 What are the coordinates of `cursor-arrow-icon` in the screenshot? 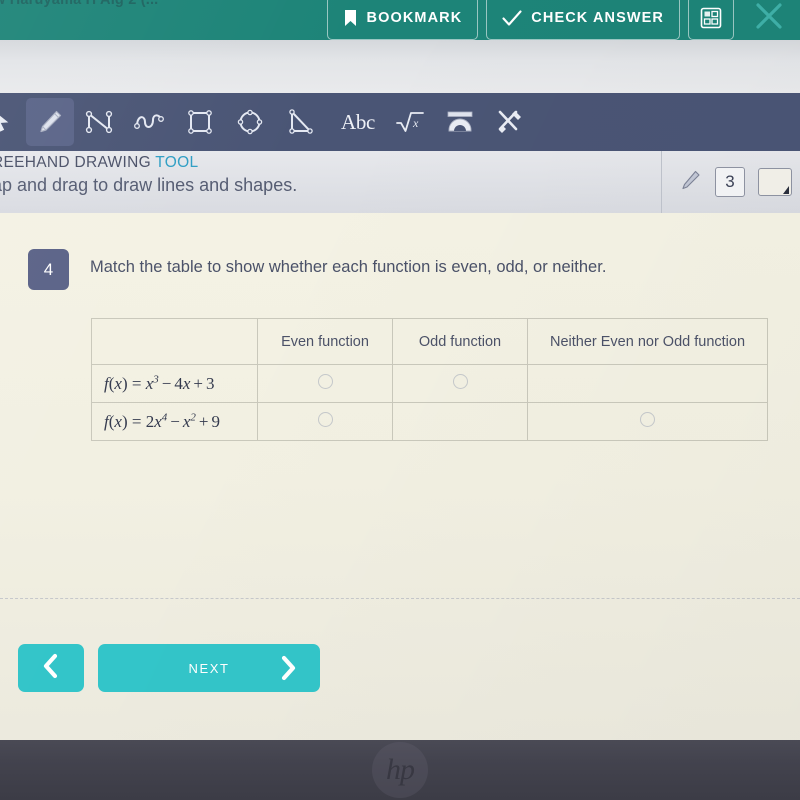 It's located at (5, 122).